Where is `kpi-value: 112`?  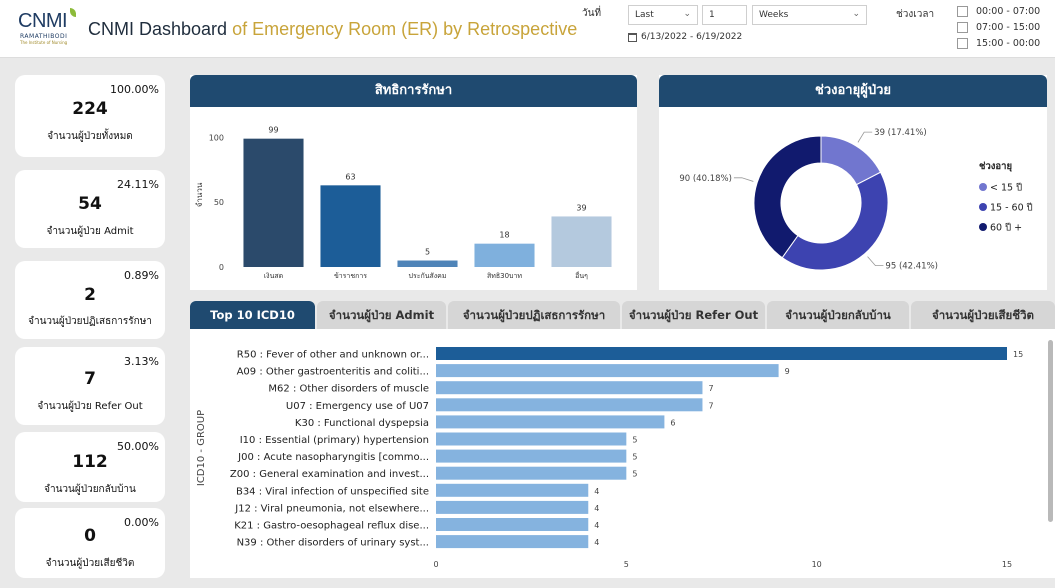
kpi-value: 112 is located at coordinates (90, 462).